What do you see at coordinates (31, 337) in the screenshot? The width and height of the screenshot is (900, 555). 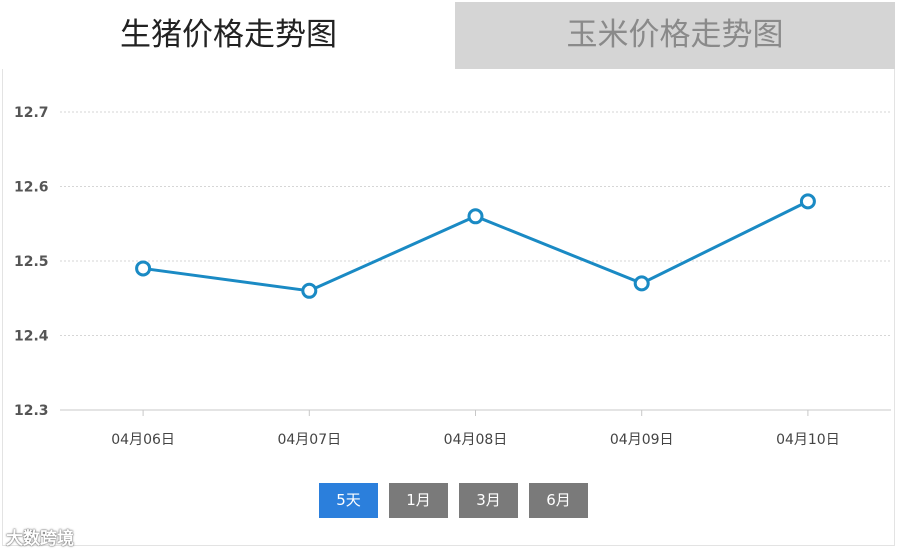 I see `y-tick-label: 12.4` at bounding box center [31, 337].